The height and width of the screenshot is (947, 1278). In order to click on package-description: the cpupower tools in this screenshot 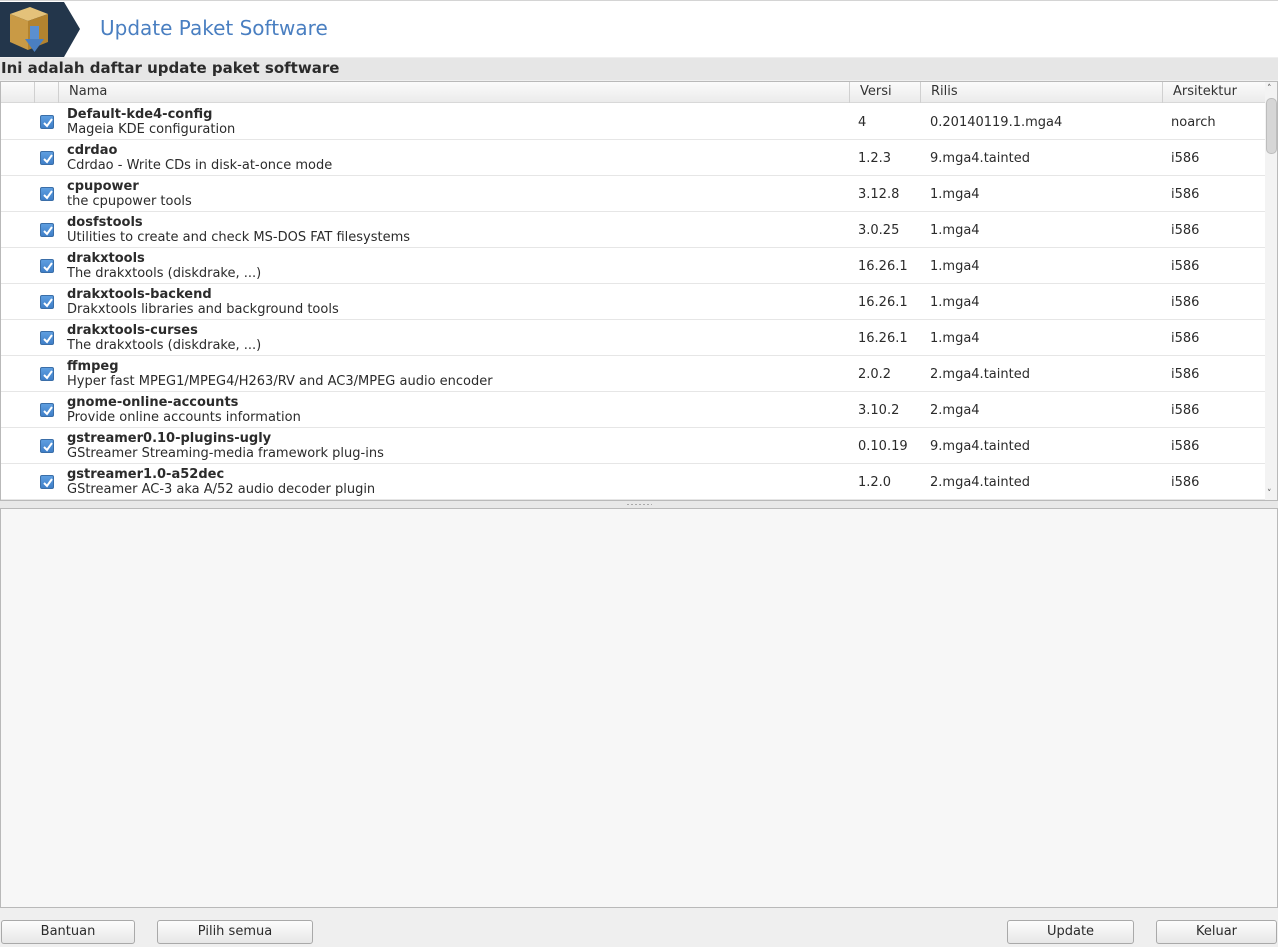, I will do `click(129, 201)`.